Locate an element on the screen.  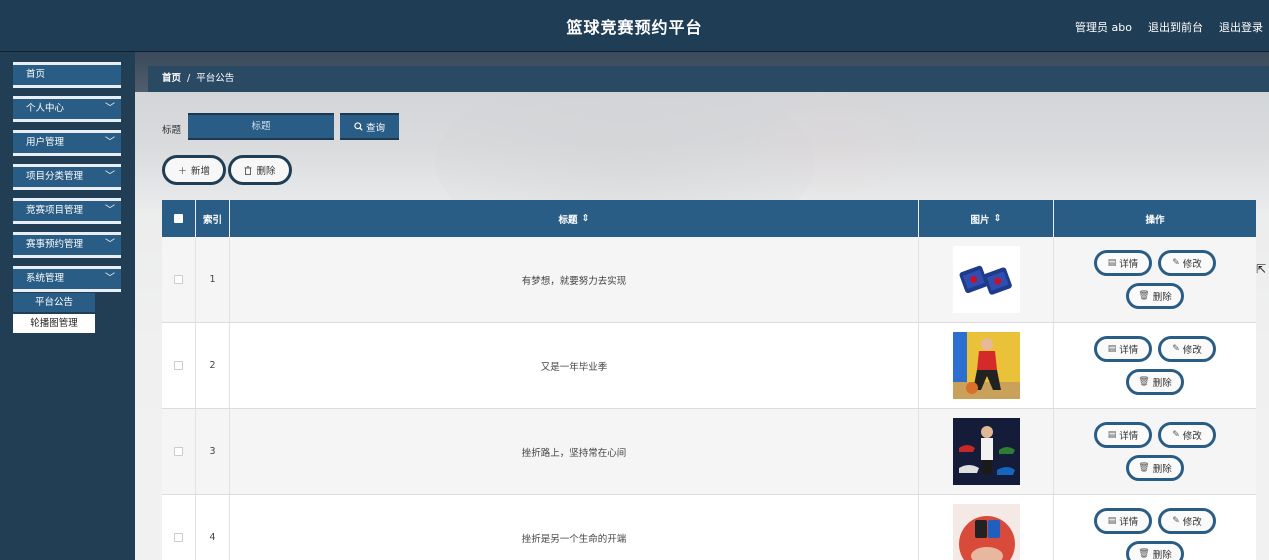
detail-button-label: 详情 is located at coordinates (1129, 264).